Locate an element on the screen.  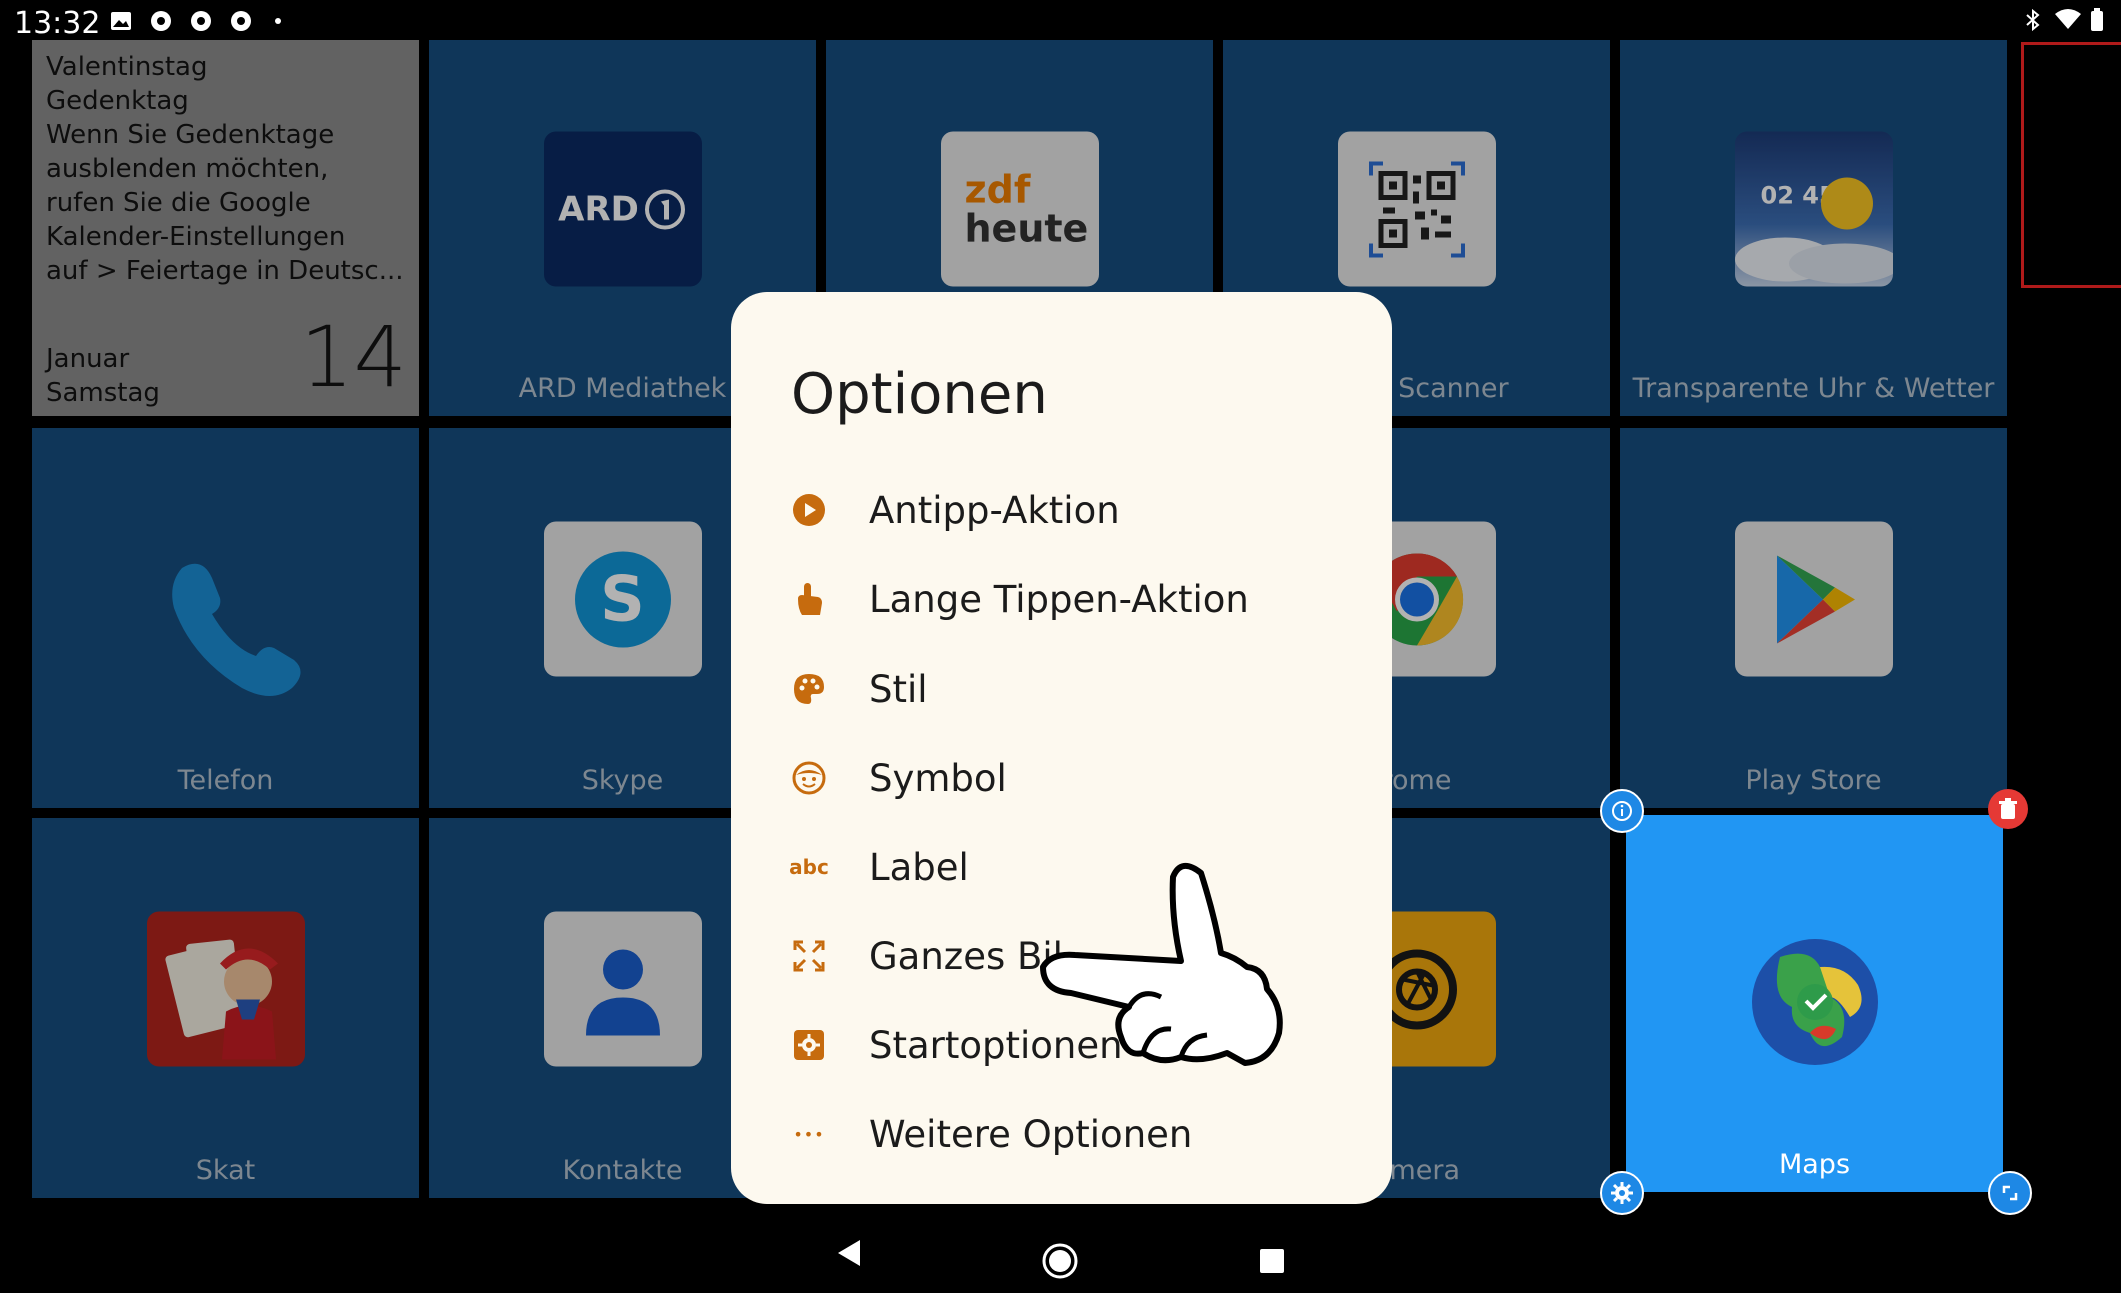
recents-button is located at coordinates (1272, 1263).